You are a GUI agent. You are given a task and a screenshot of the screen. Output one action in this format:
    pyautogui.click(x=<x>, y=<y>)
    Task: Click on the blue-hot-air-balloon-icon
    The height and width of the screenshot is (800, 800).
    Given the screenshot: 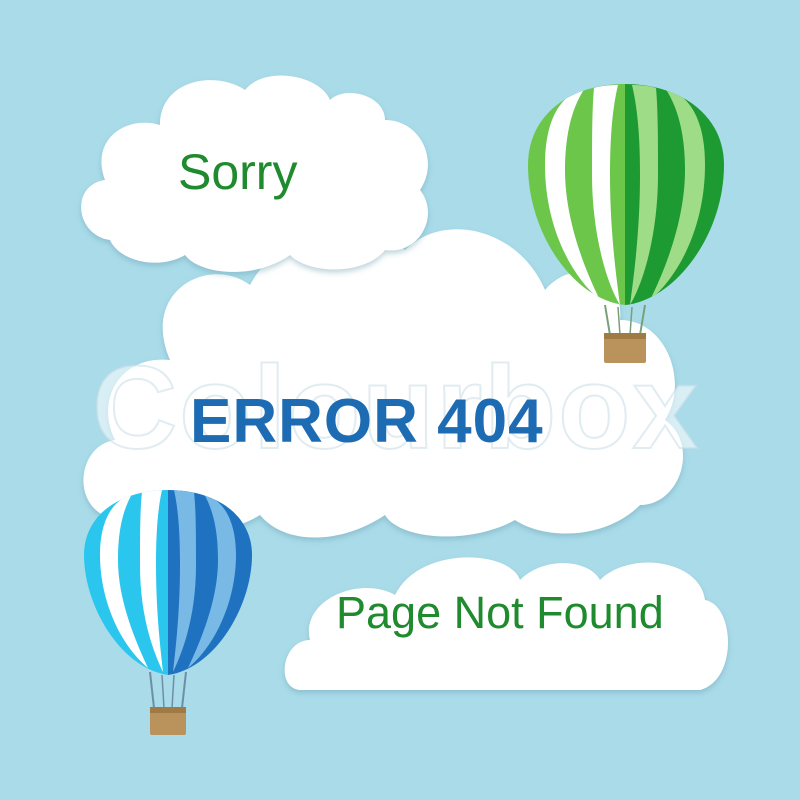 What is the action you would take?
    pyautogui.click(x=168, y=612)
    